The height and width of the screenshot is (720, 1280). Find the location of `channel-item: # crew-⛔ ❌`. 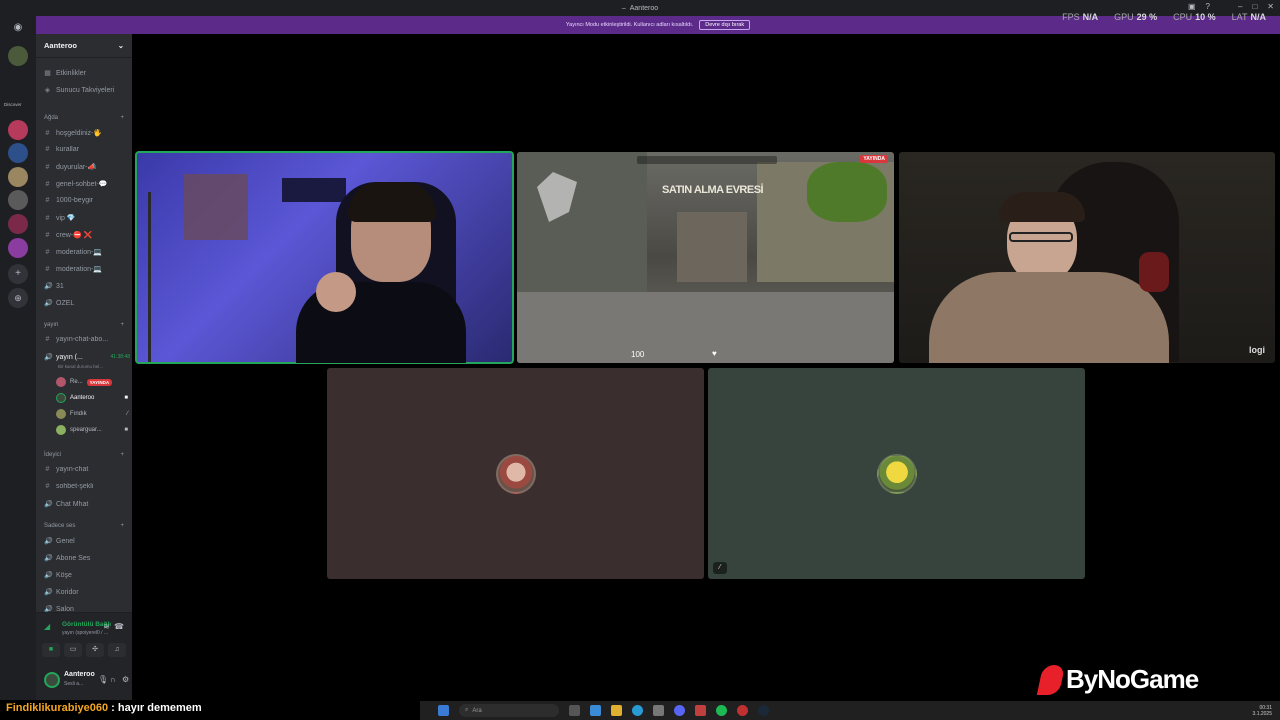

channel-item: # crew-⛔ ❌ is located at coordinates (87, 235).